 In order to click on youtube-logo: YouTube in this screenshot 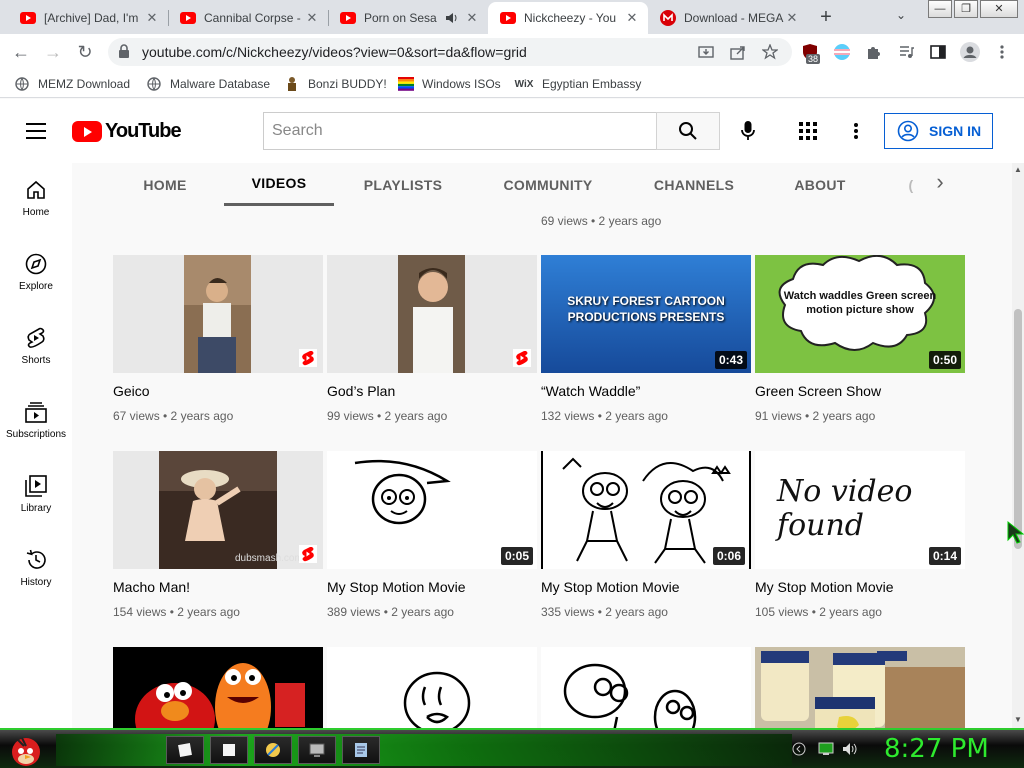, I will do `click(127, 131)`.